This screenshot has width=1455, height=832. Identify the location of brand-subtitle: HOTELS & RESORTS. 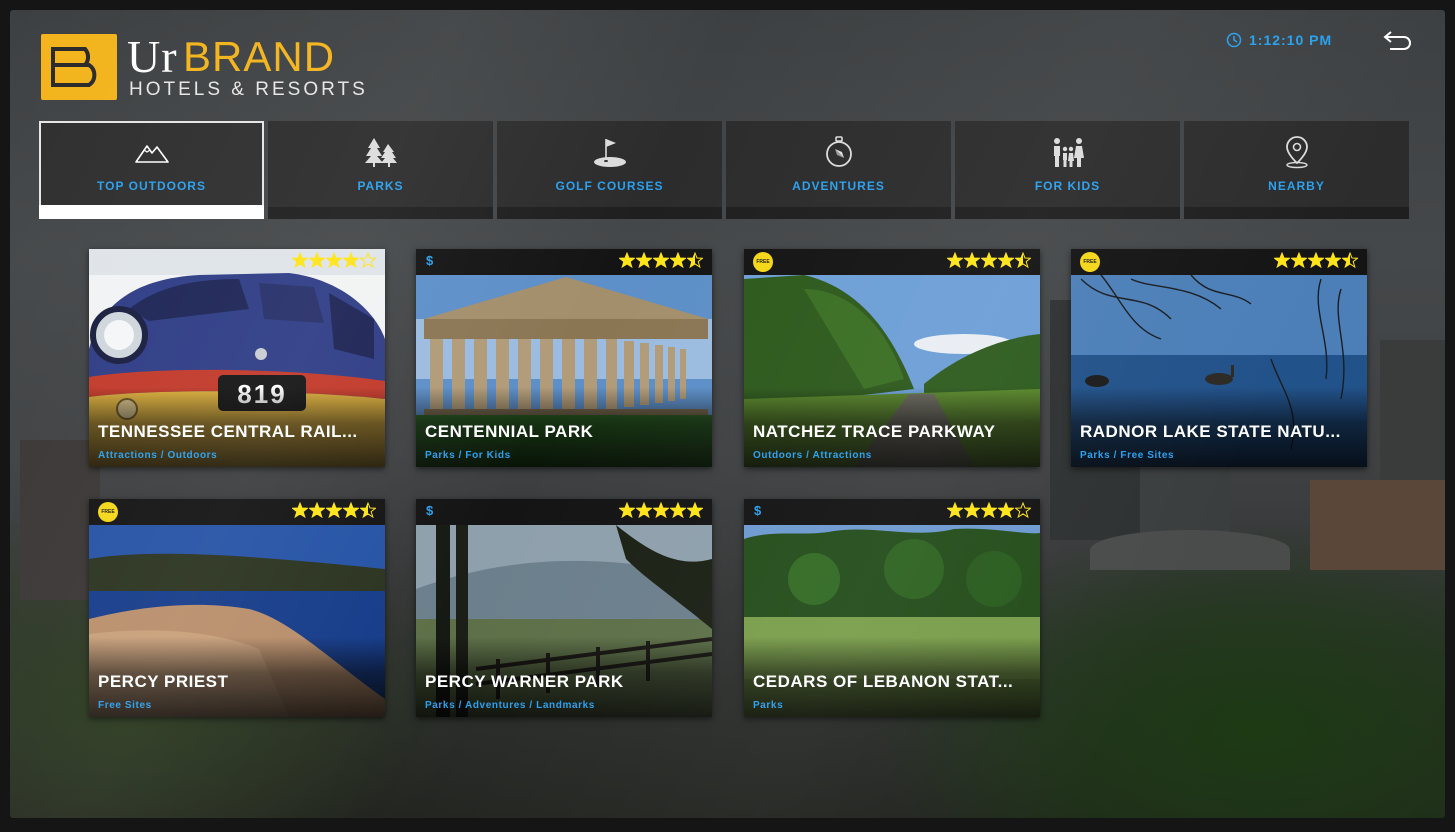
(248, 89).